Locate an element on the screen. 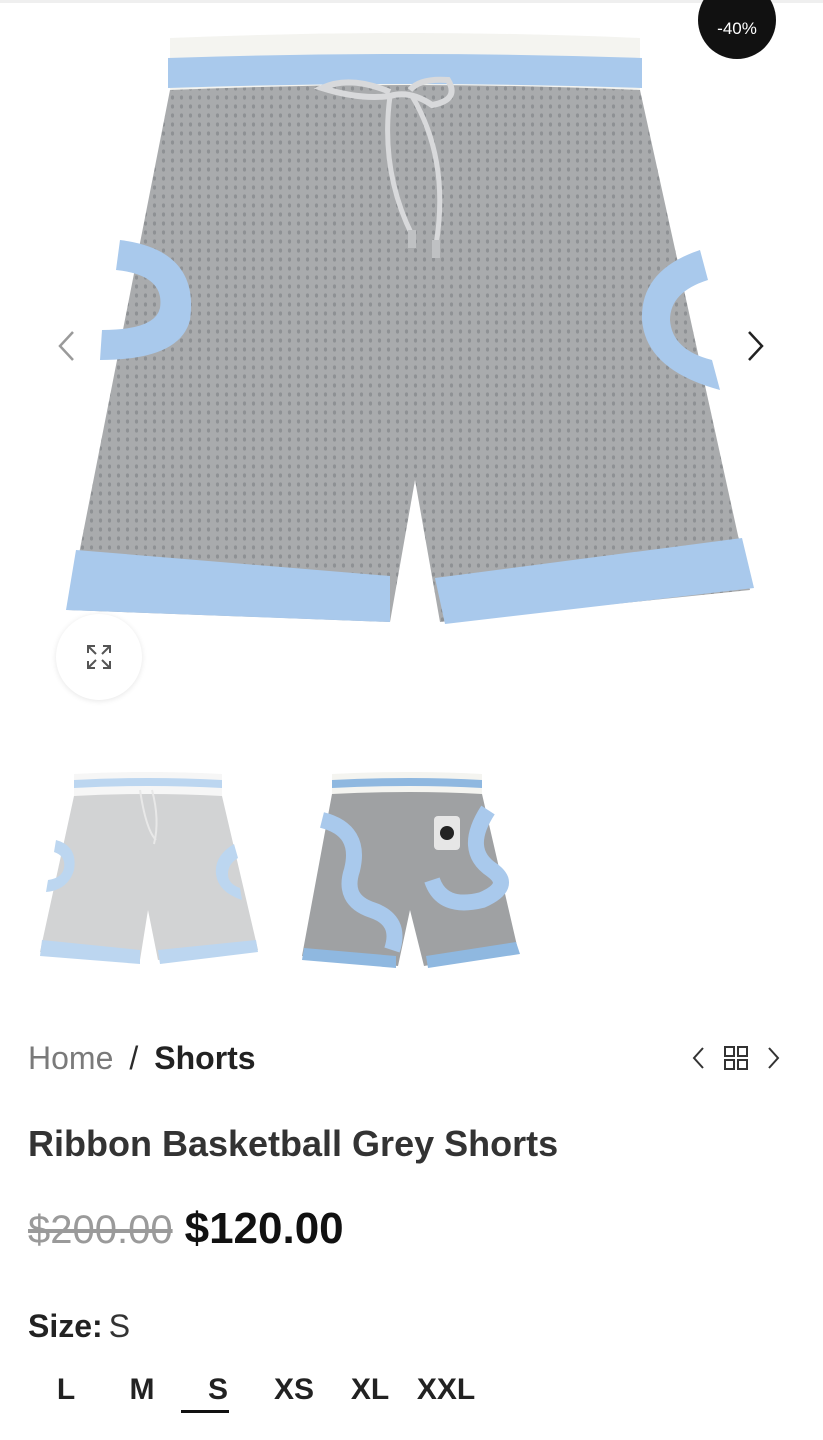 The width and height of the screenshot is (823, 1440). zoom-button is located at coordinates (99, 657).